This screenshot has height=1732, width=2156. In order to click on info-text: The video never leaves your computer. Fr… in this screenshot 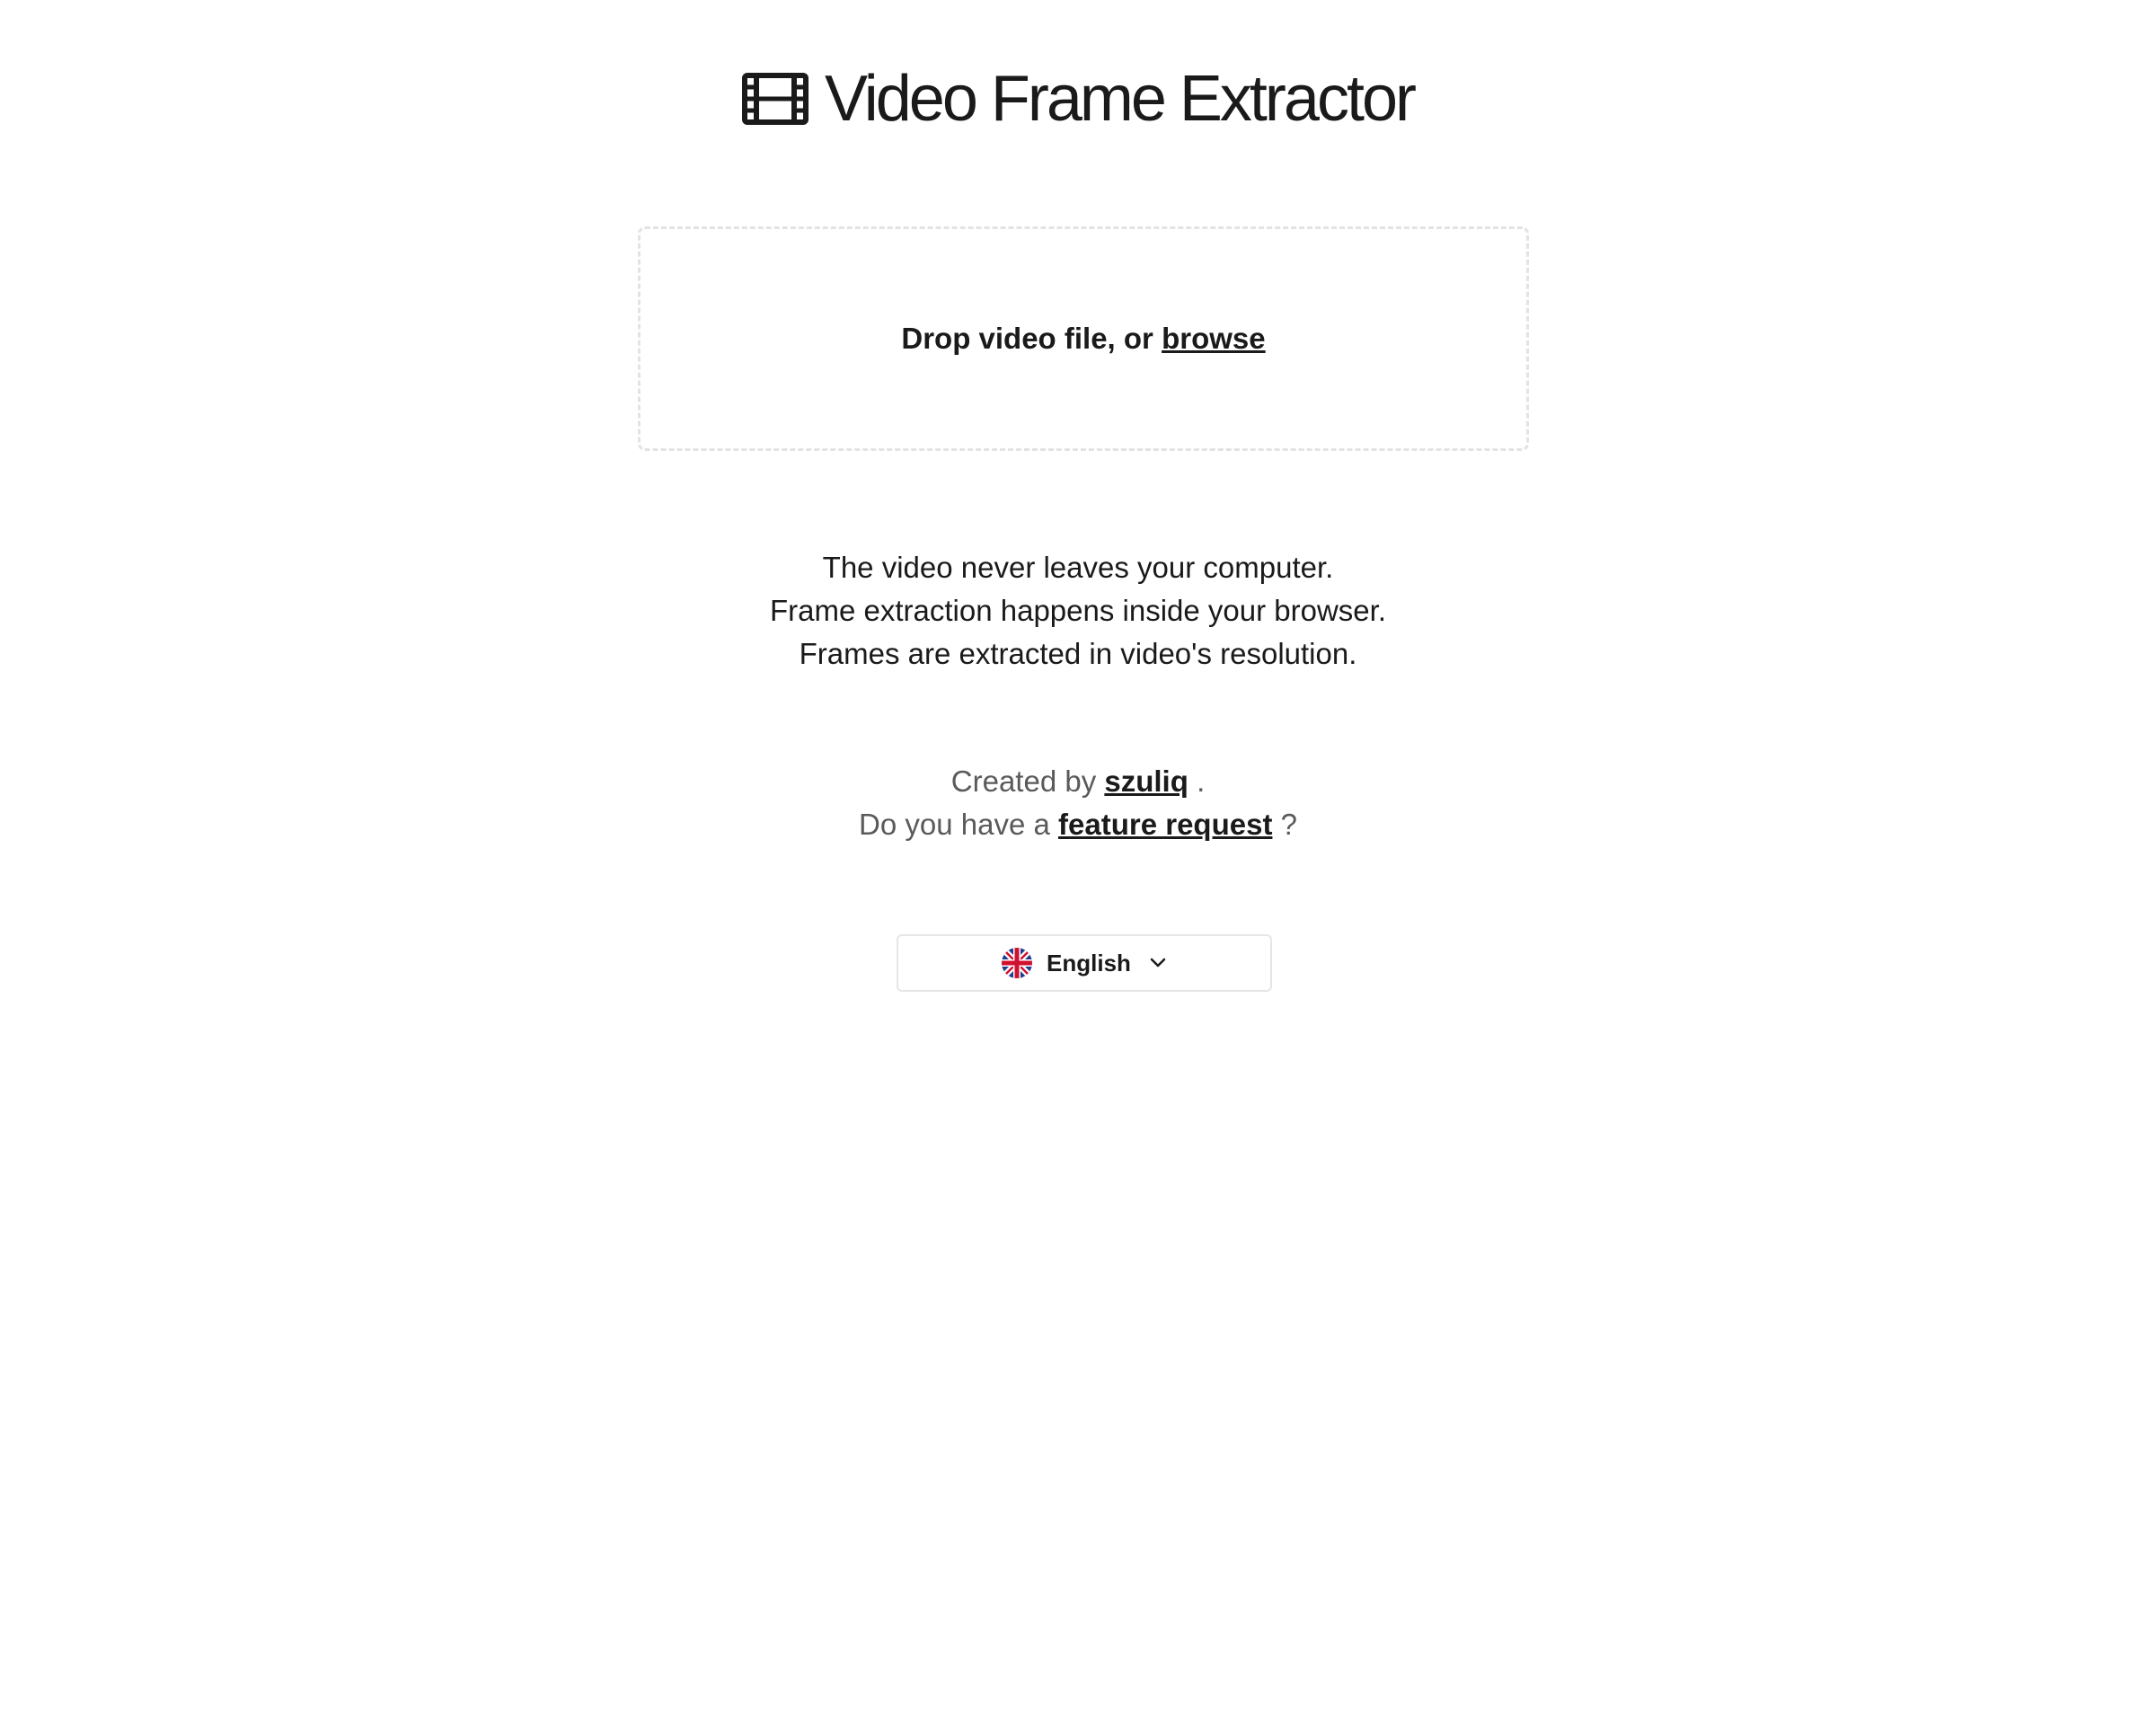, I will do `click(1078, 611)`.